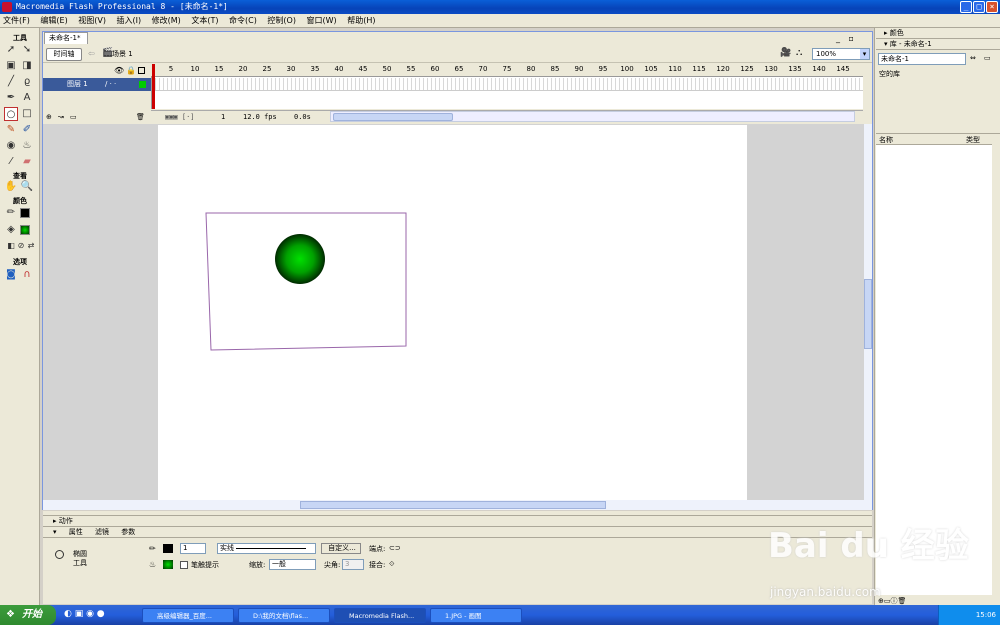  Describe the element at coordinates (11, 66) in the screenshot. I see `free-transform-tool-icon: ▣` at that location.